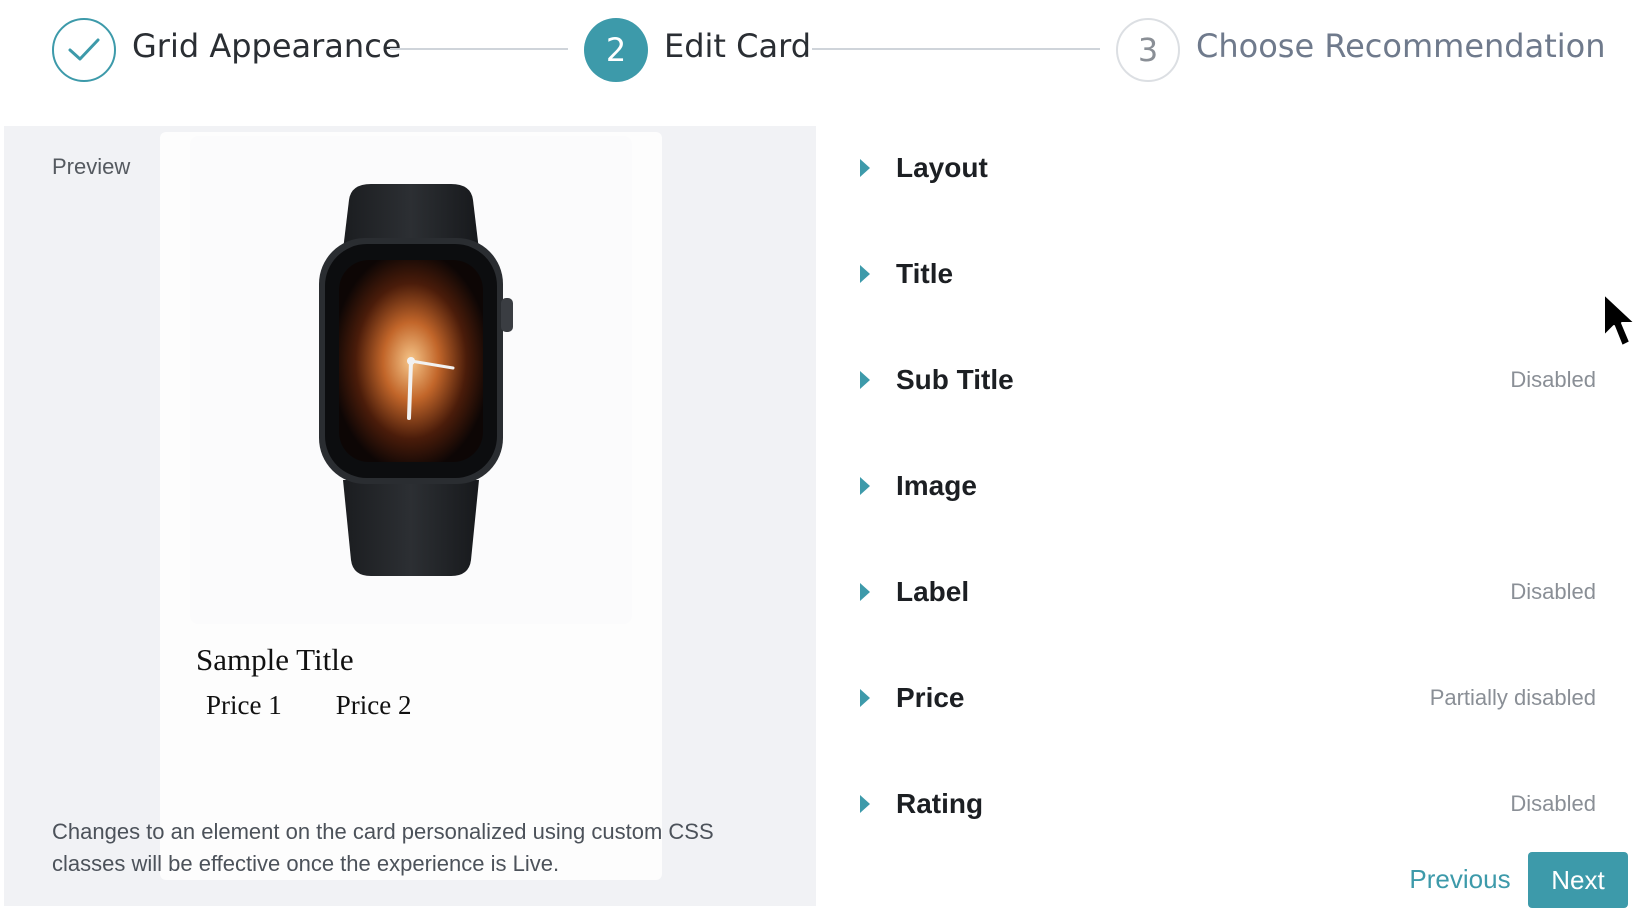 The width and height of the screenshot is (1636, 916). Describe the element at coordinates (1223, 698) in the screenshot. I see `setting-row-price: Price Partially disabled` at that location.